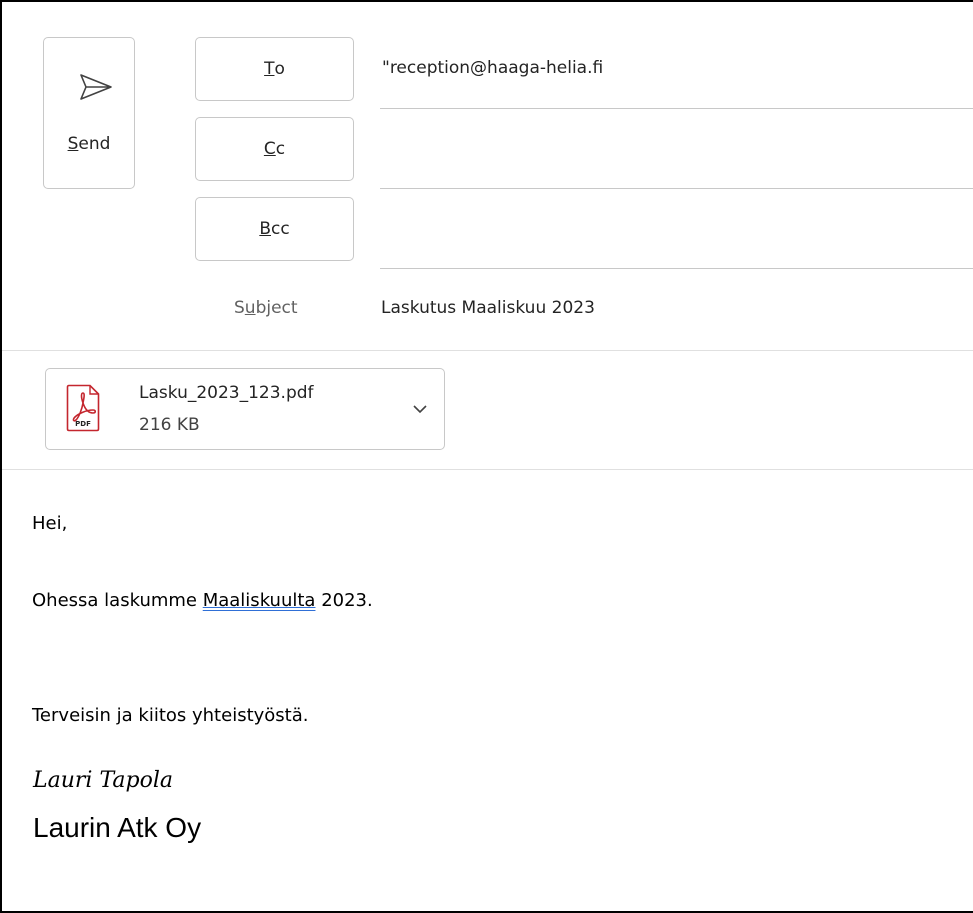  I want to click on greeting-text: Hei,, so click(50, 523).